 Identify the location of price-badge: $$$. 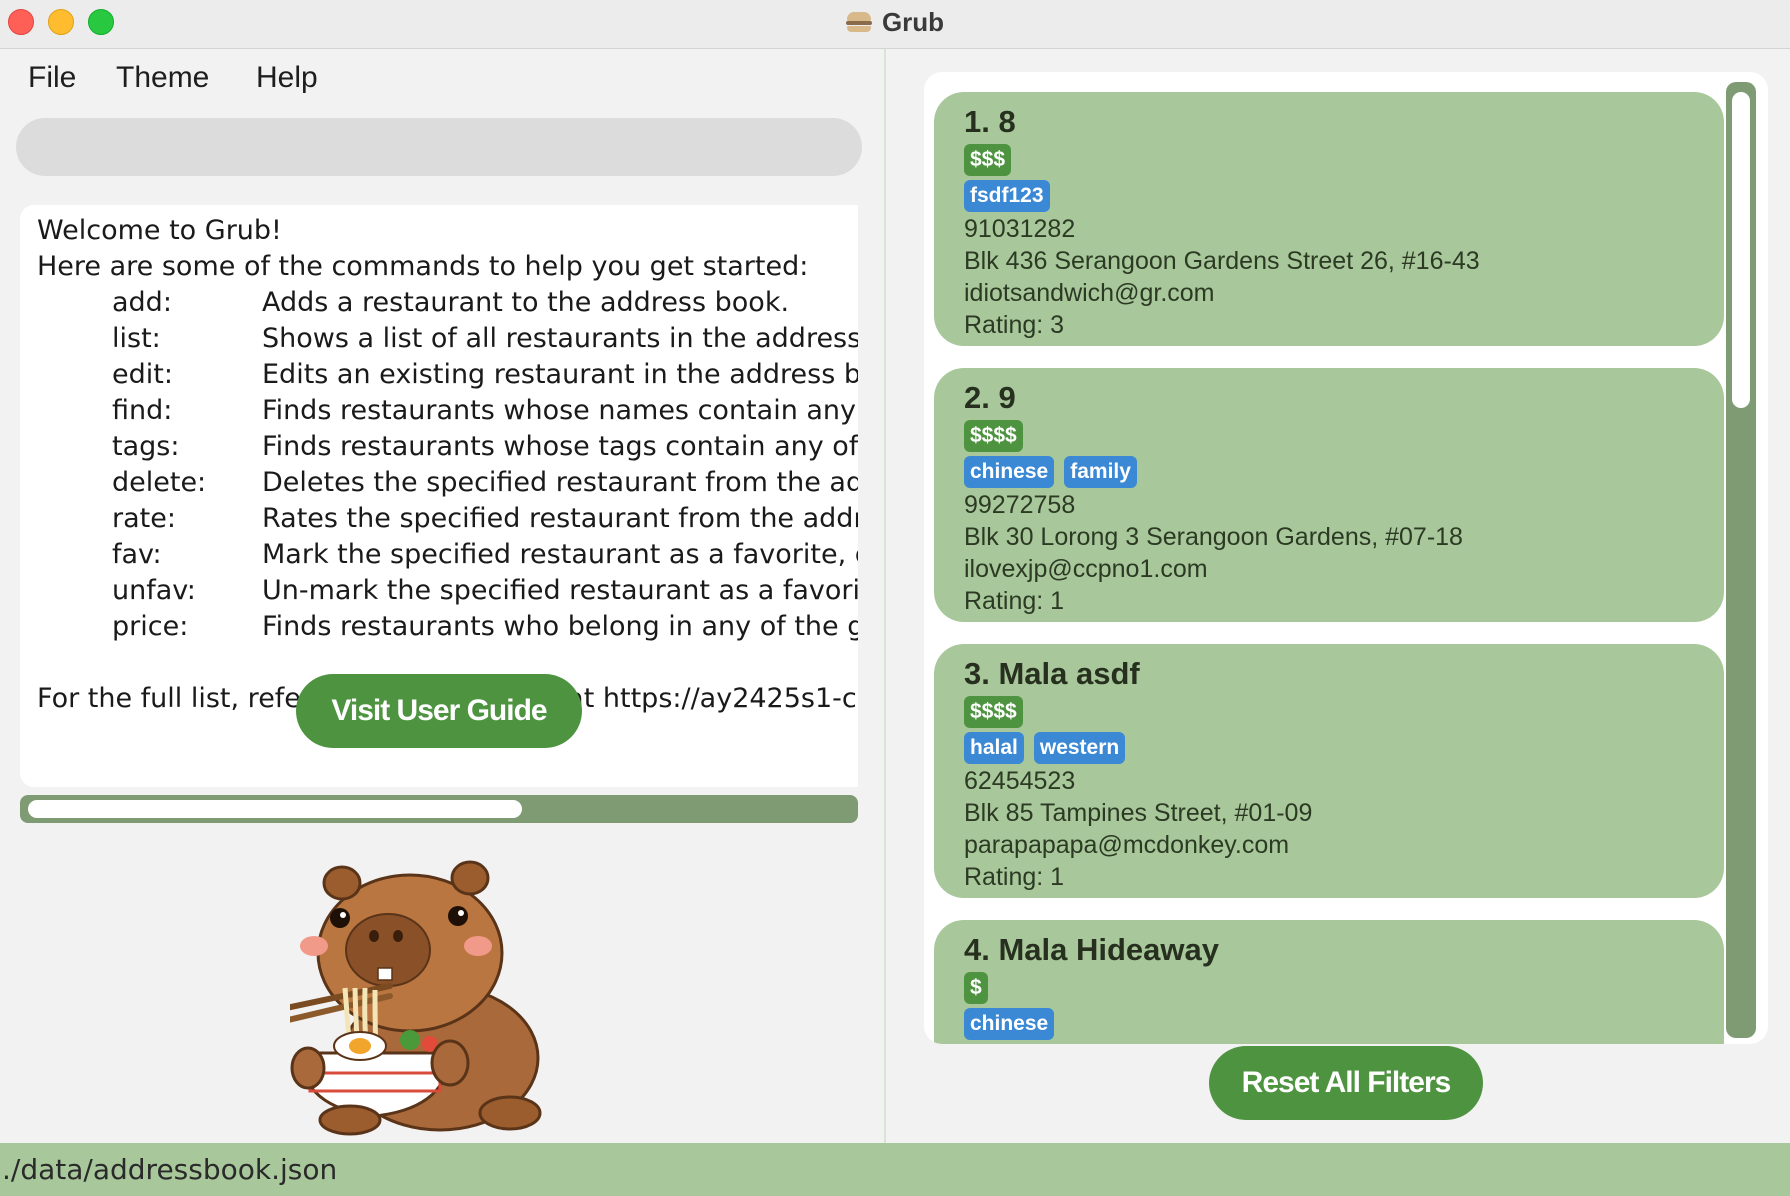
(988, 160).